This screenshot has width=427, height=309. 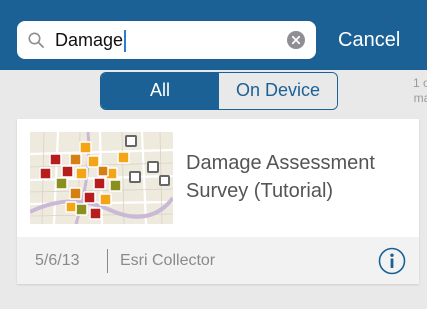 I want to click on cancel-button: Cancel, so click(x=369, y=40).